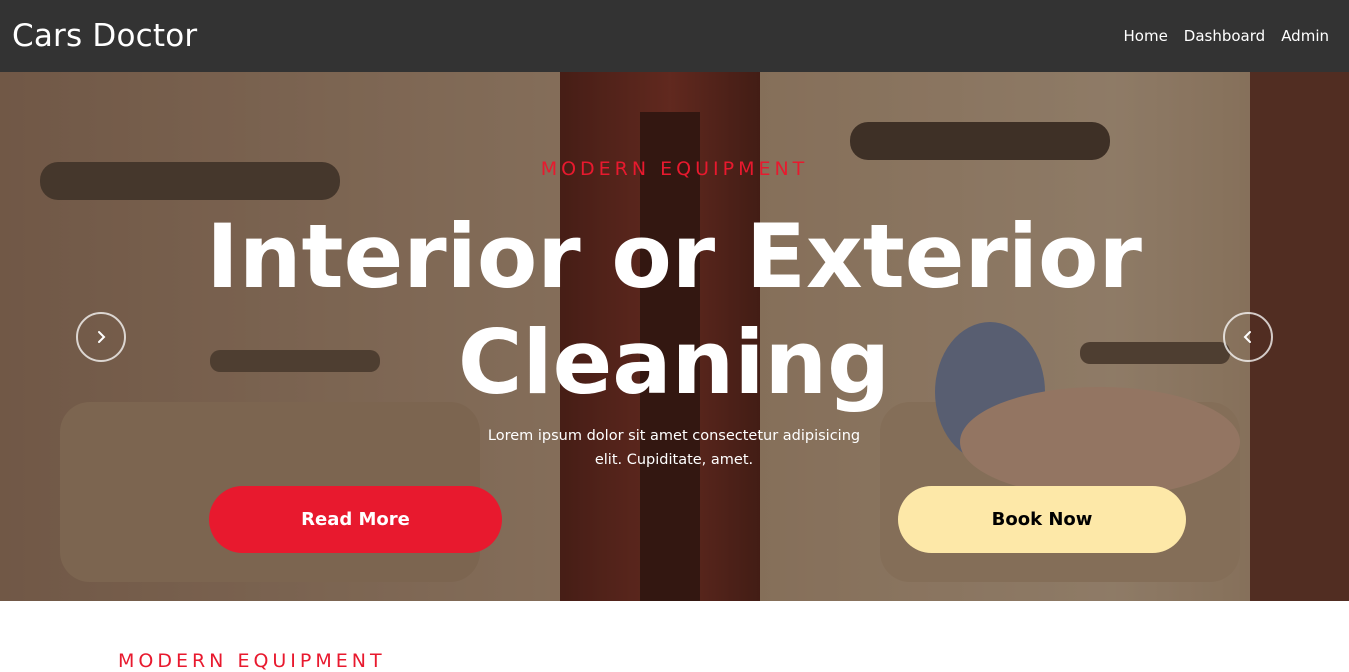 This screenshot has height=672, width=1349. I want to click on chevron-left-icon, so click(1247, 337).